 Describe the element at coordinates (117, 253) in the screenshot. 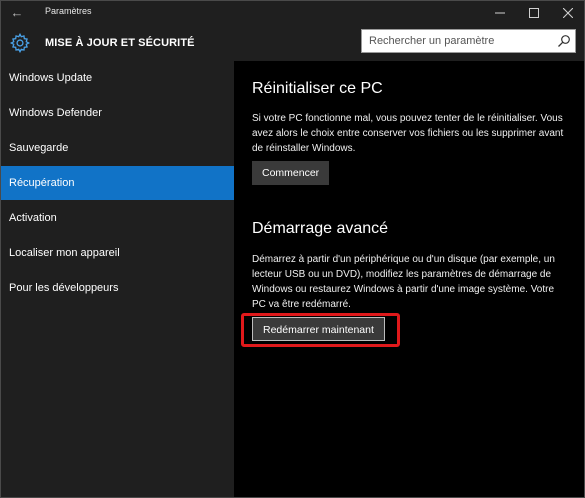

I see `sidebar-item-localiser-appareil: Localiser mon appareil` at that location.